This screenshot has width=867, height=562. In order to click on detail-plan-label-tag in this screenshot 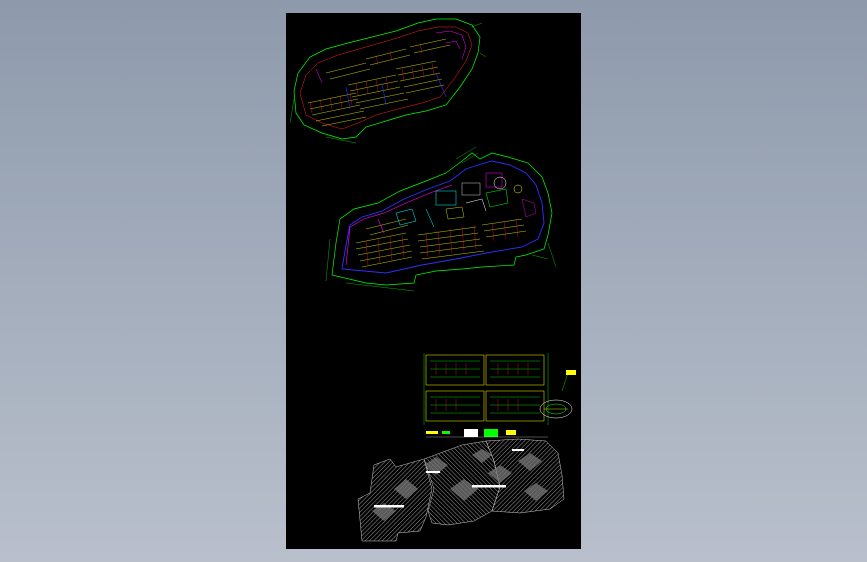, I will do `click(571, 372)`.